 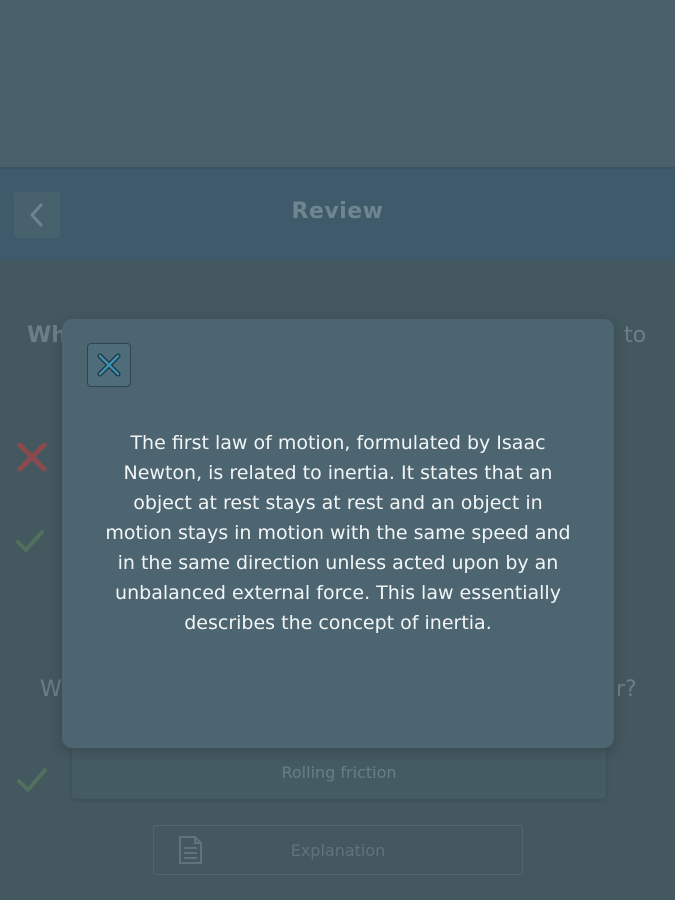 I want to click on review-header: Review, so click(x=337, y=215).